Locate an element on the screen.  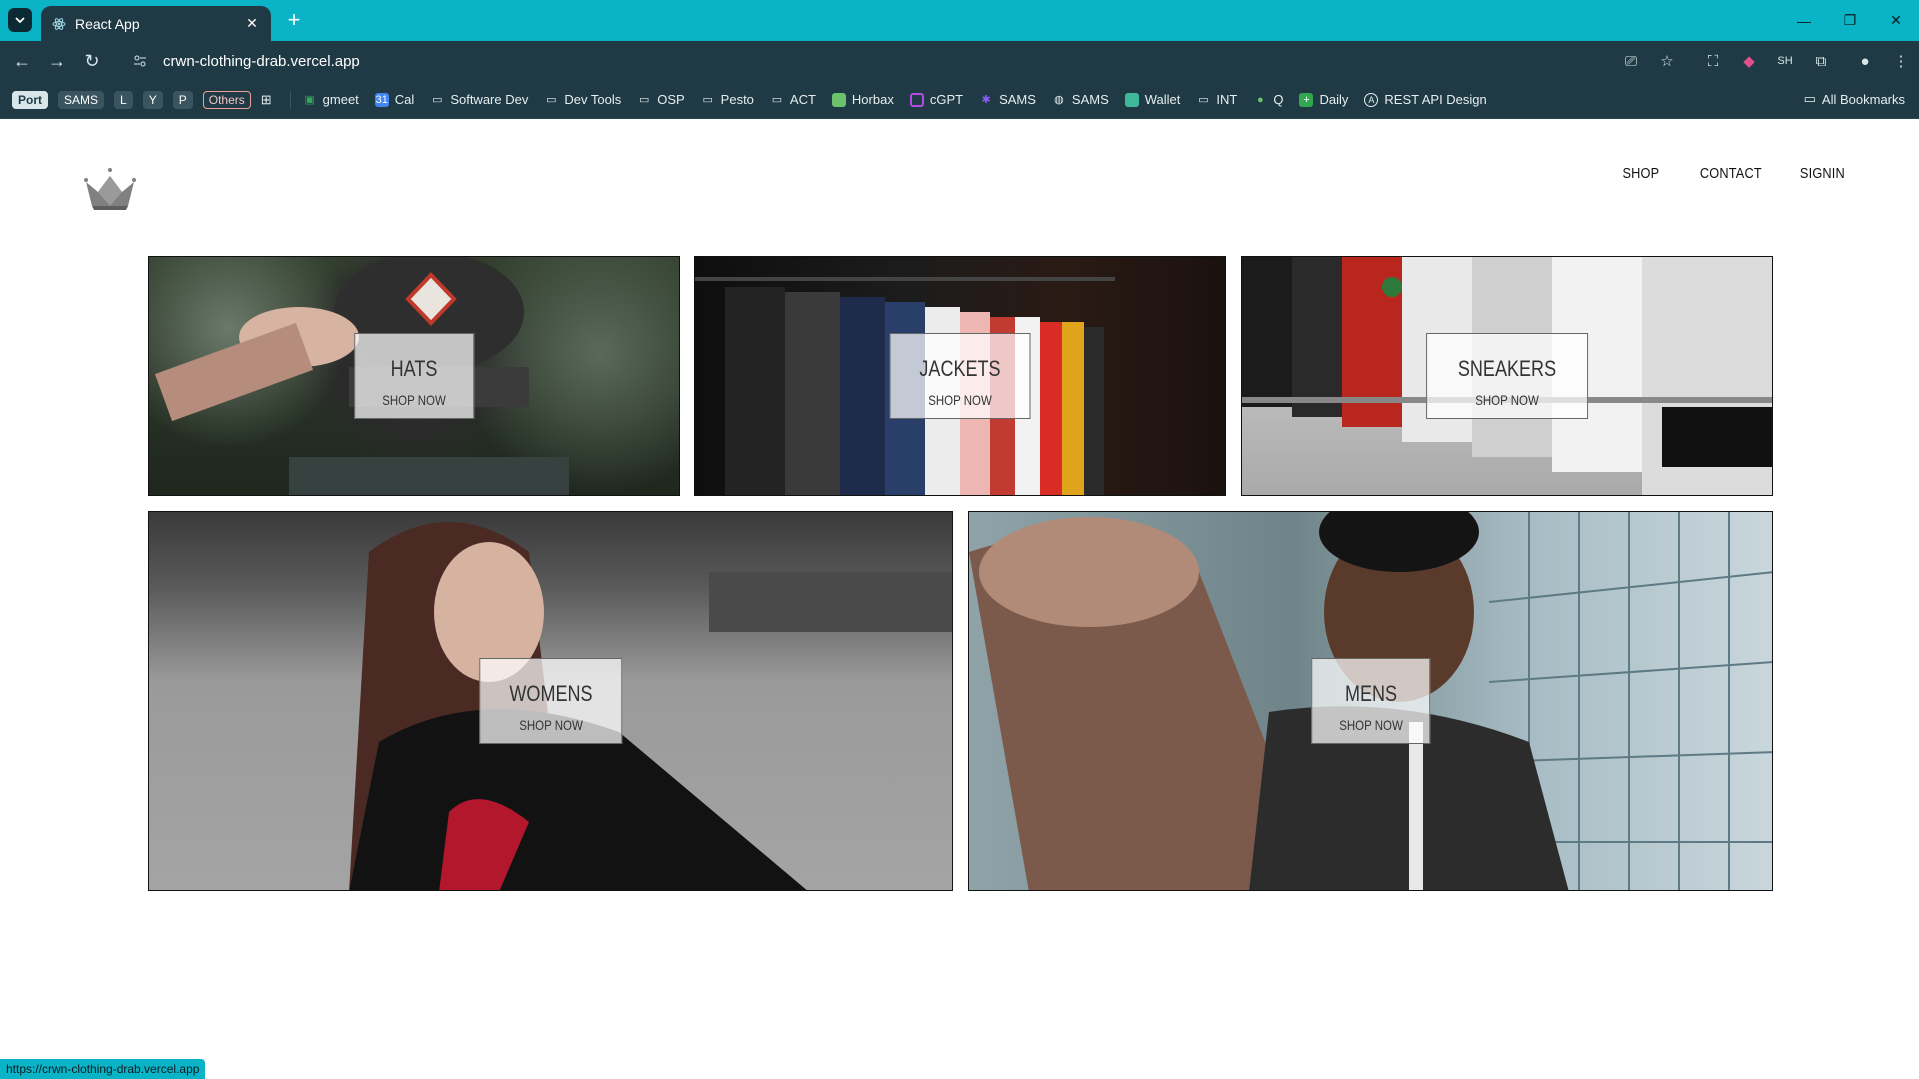
address-bar: crwn-clothing-drab.vercel.app is located at coordinates (875, 61).